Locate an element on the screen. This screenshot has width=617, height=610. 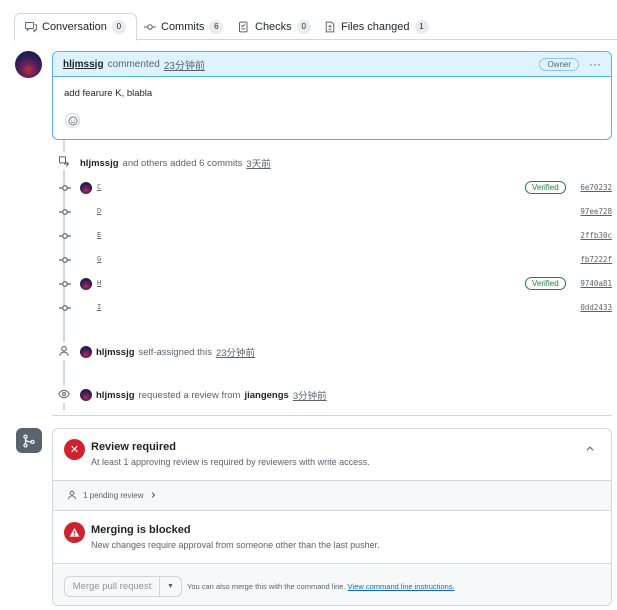
comment-action: commented is located at coordinates (133, 64).